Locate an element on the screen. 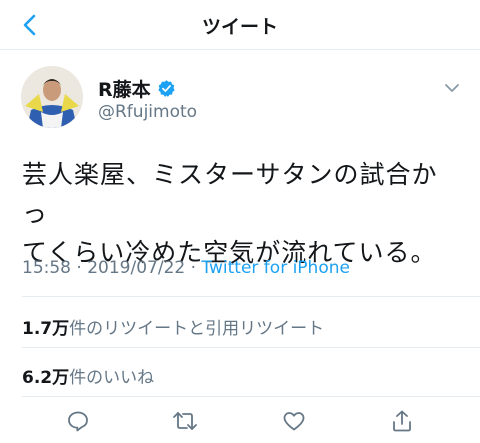 The image size is (480, 443). likes-label: 件のいいね is located at coordinates (112, 378).